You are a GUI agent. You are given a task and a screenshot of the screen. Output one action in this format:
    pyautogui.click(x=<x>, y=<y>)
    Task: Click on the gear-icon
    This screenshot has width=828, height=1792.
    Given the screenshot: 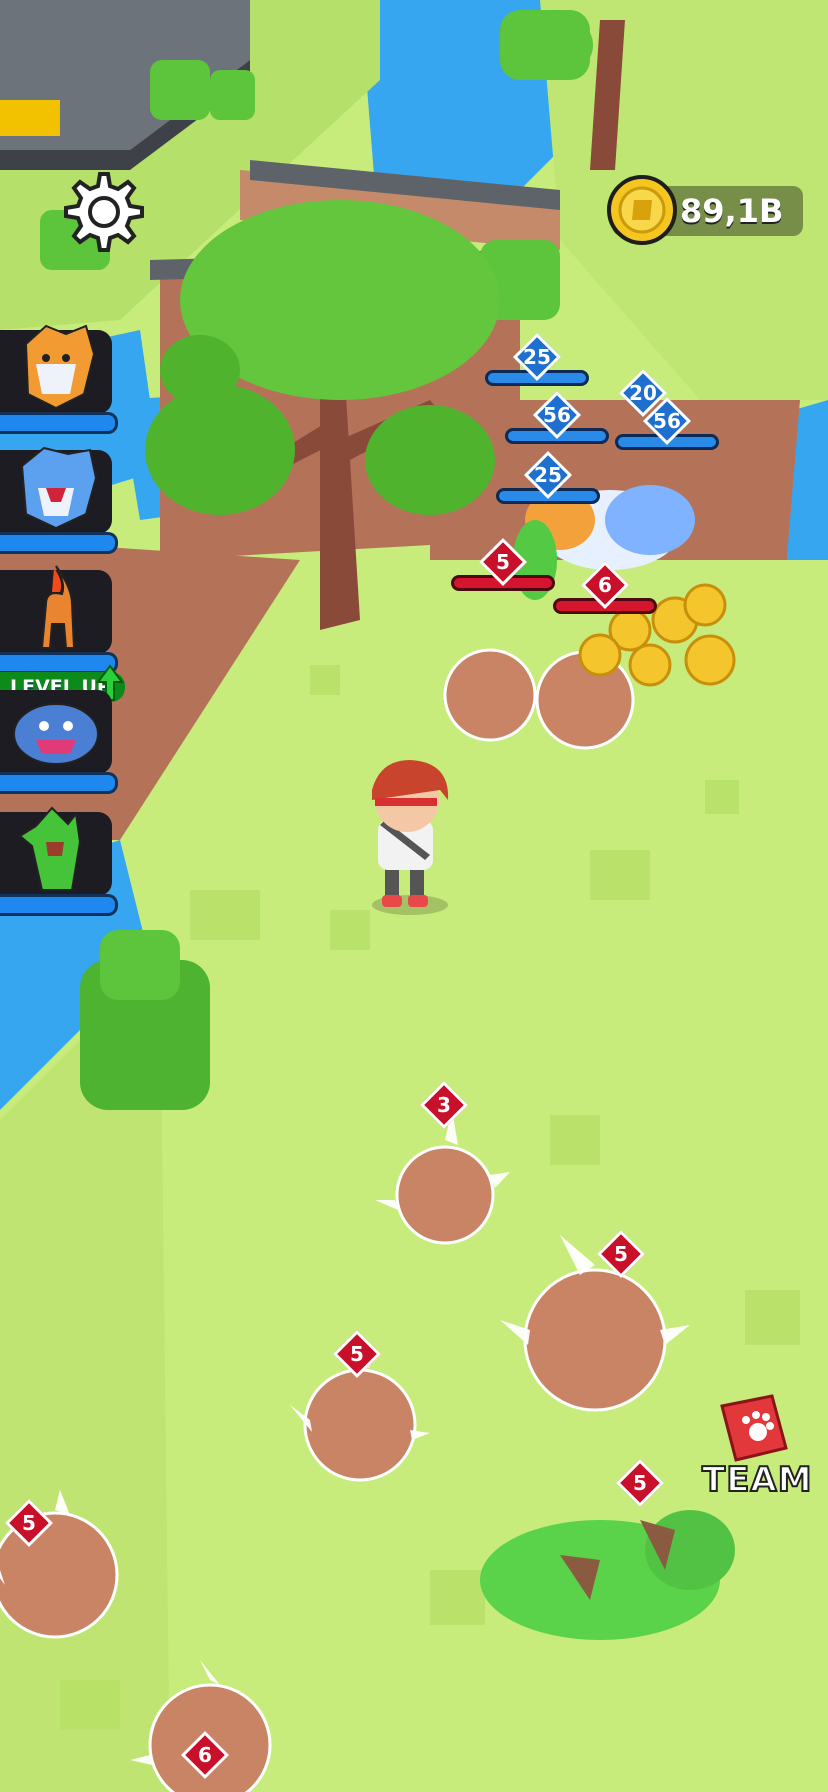 What is the action you would take?
    pyautogui.click(x=104, y=212)
    